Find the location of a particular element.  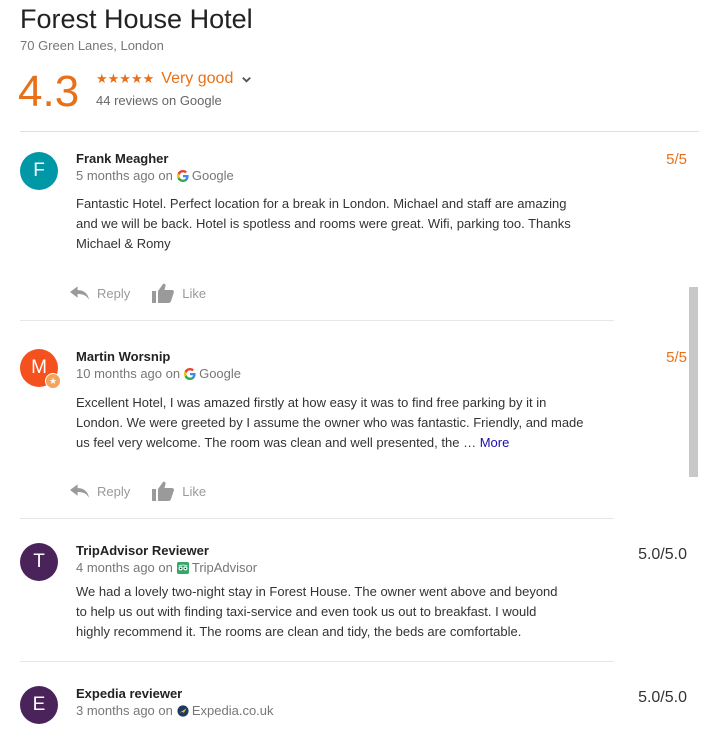

scrollbar-thumb is located at coordinates (693, 382).